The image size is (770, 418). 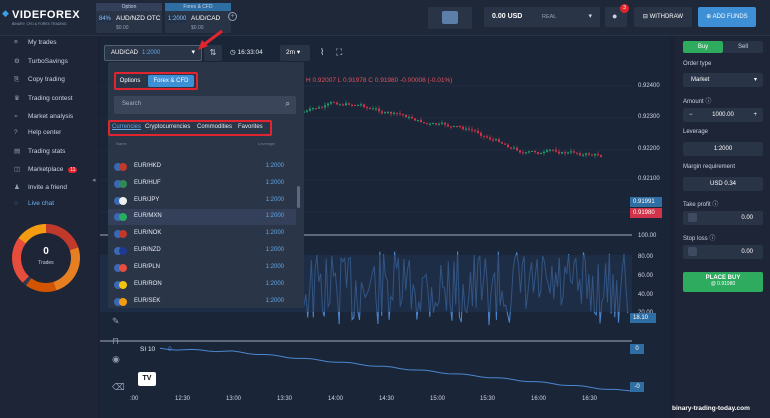 What do you see at coordinates (202, 184) in the screenshot?
I see `list-item: EUR/HUF 1:2000` at bounding box center [202, 184].